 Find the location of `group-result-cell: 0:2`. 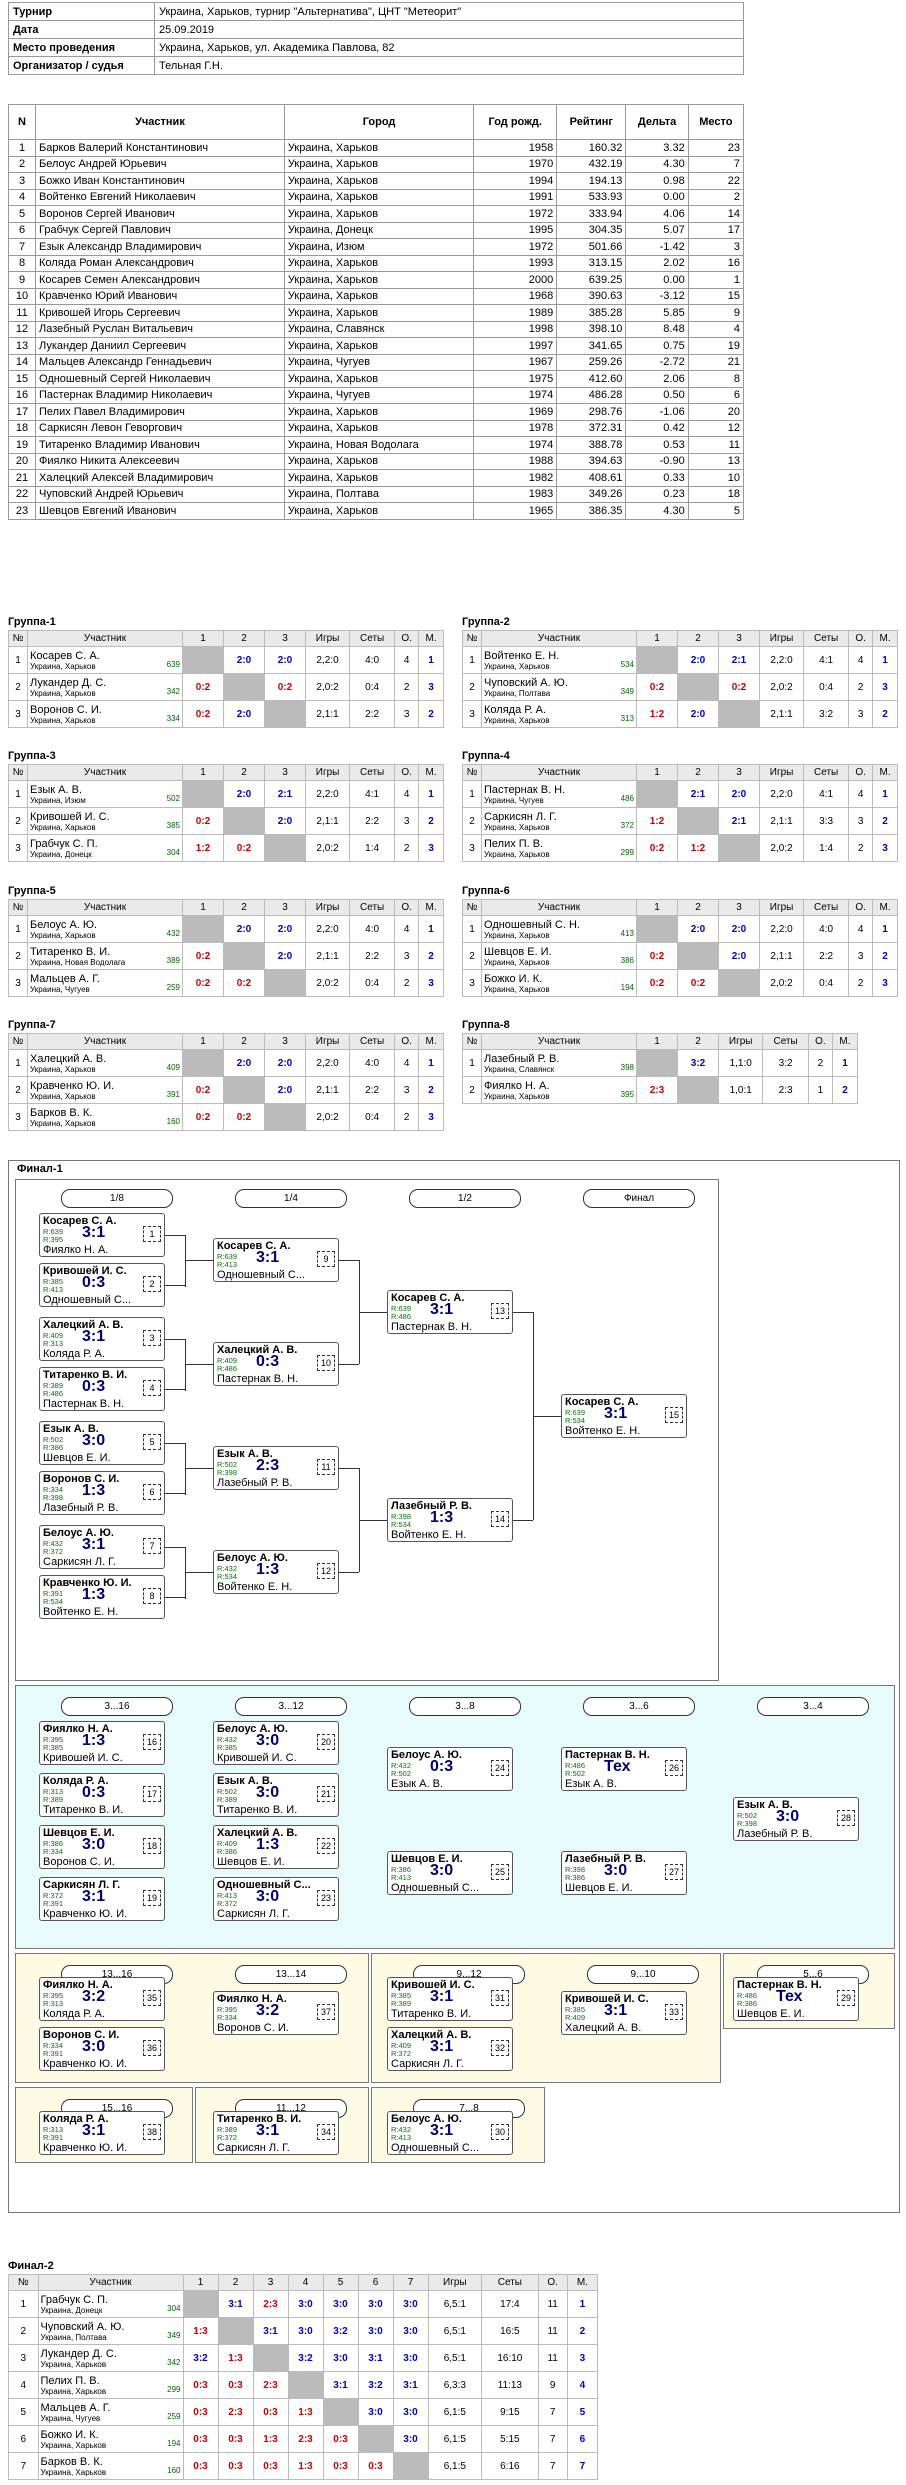

group-result-cell: 0:2 is located at coordinates (657, 956).